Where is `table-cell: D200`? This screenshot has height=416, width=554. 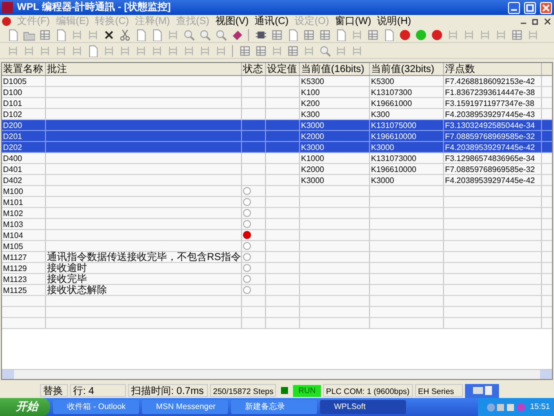
table-cell: D200 is located at coordinates (12, 125).